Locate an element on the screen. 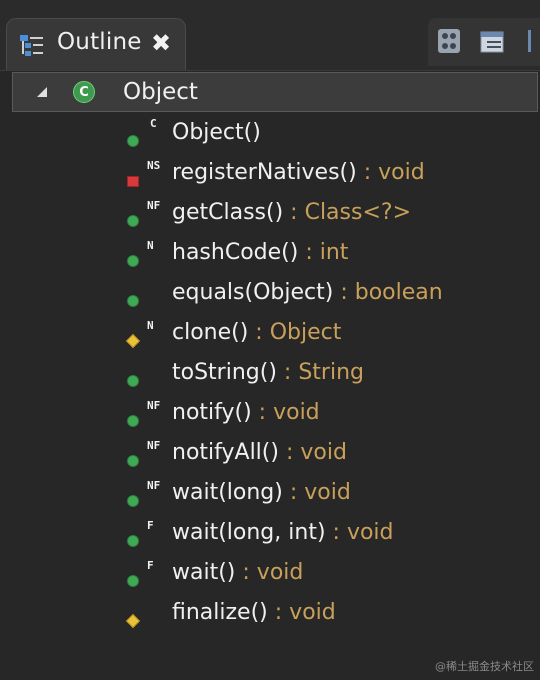 The image size is (540, 680). return-type: boolean is located at coordinates (398, 292).